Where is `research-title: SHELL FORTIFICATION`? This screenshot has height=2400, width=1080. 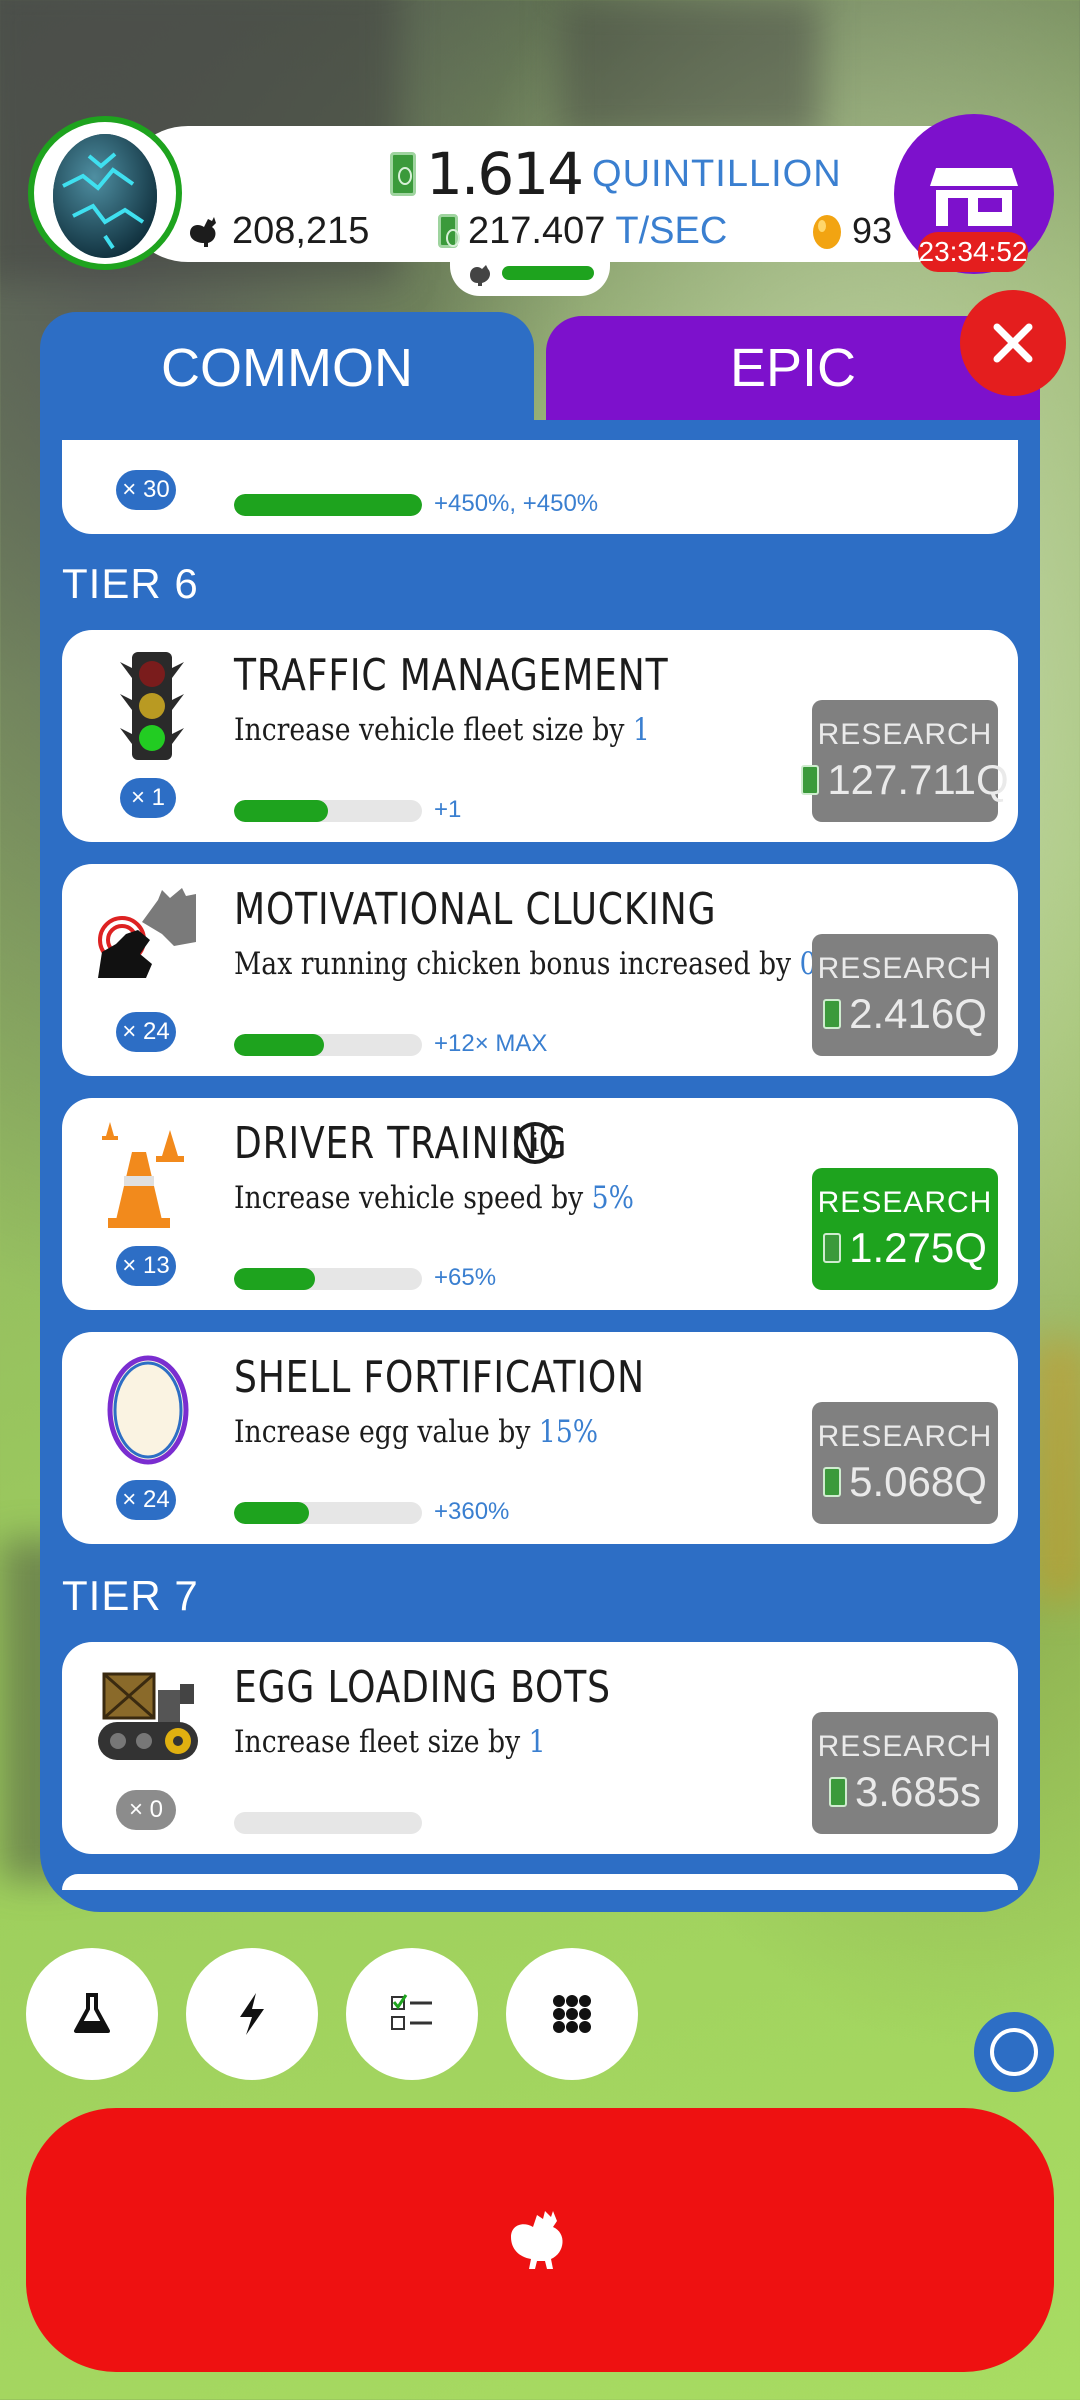
research-title: SHELL FORTIFICATION is located at coordinates (439, 1377).